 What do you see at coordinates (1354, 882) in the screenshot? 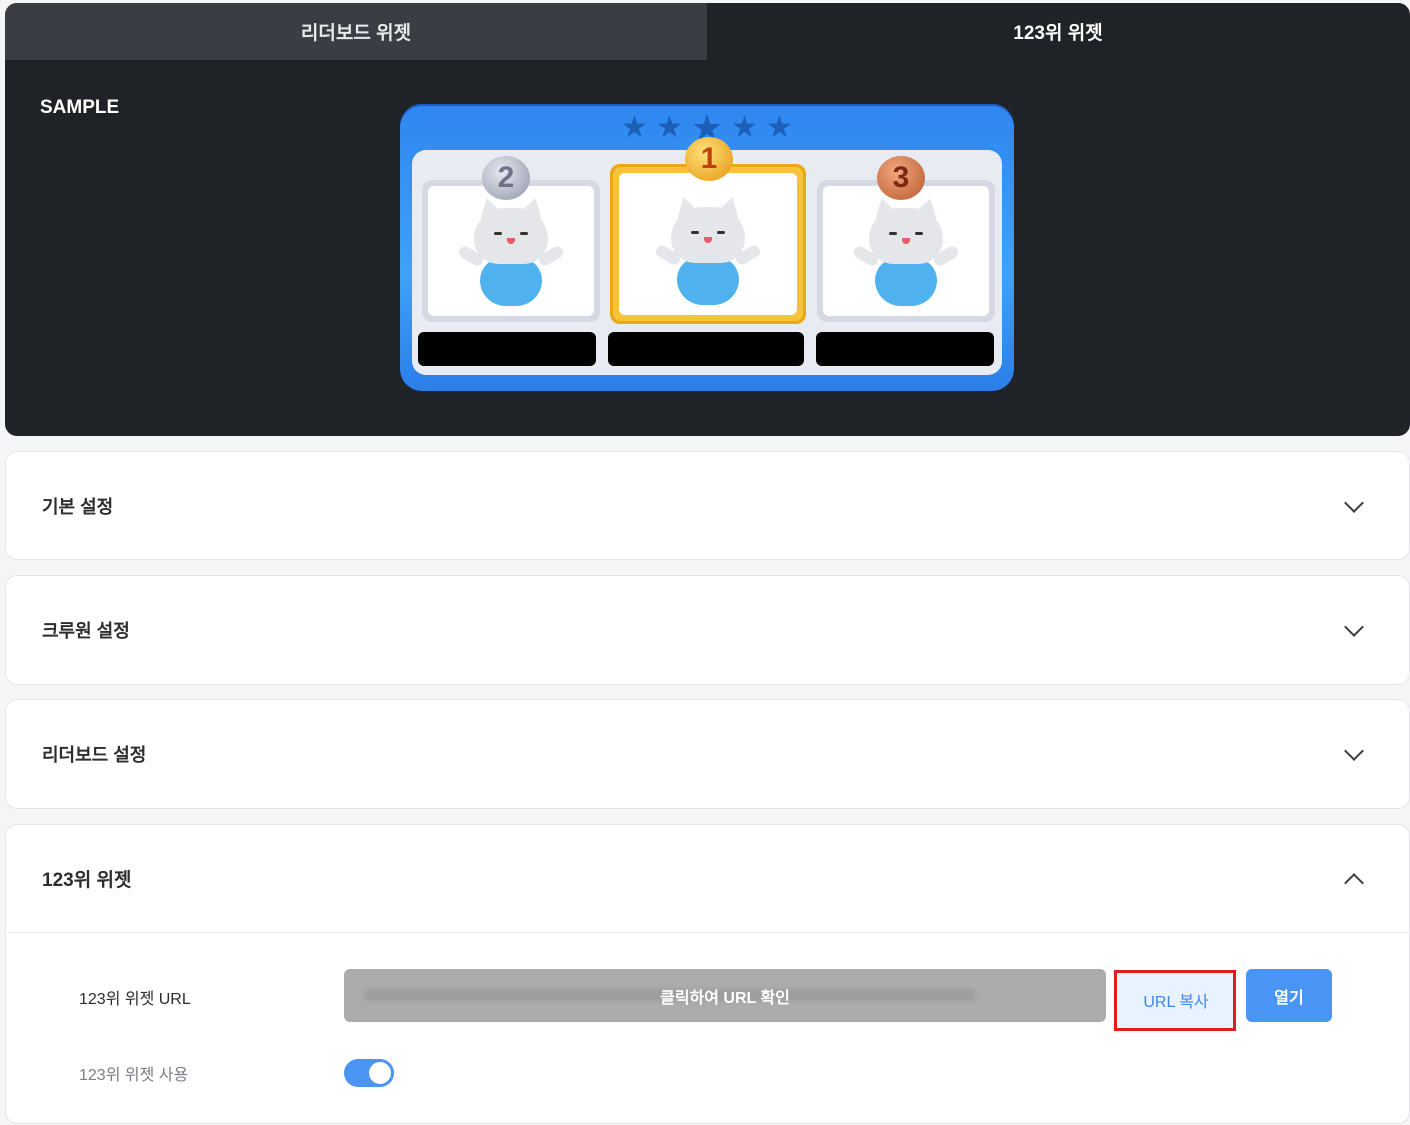
I see `chevron-up-icon` at bounding box center [1354, 882].